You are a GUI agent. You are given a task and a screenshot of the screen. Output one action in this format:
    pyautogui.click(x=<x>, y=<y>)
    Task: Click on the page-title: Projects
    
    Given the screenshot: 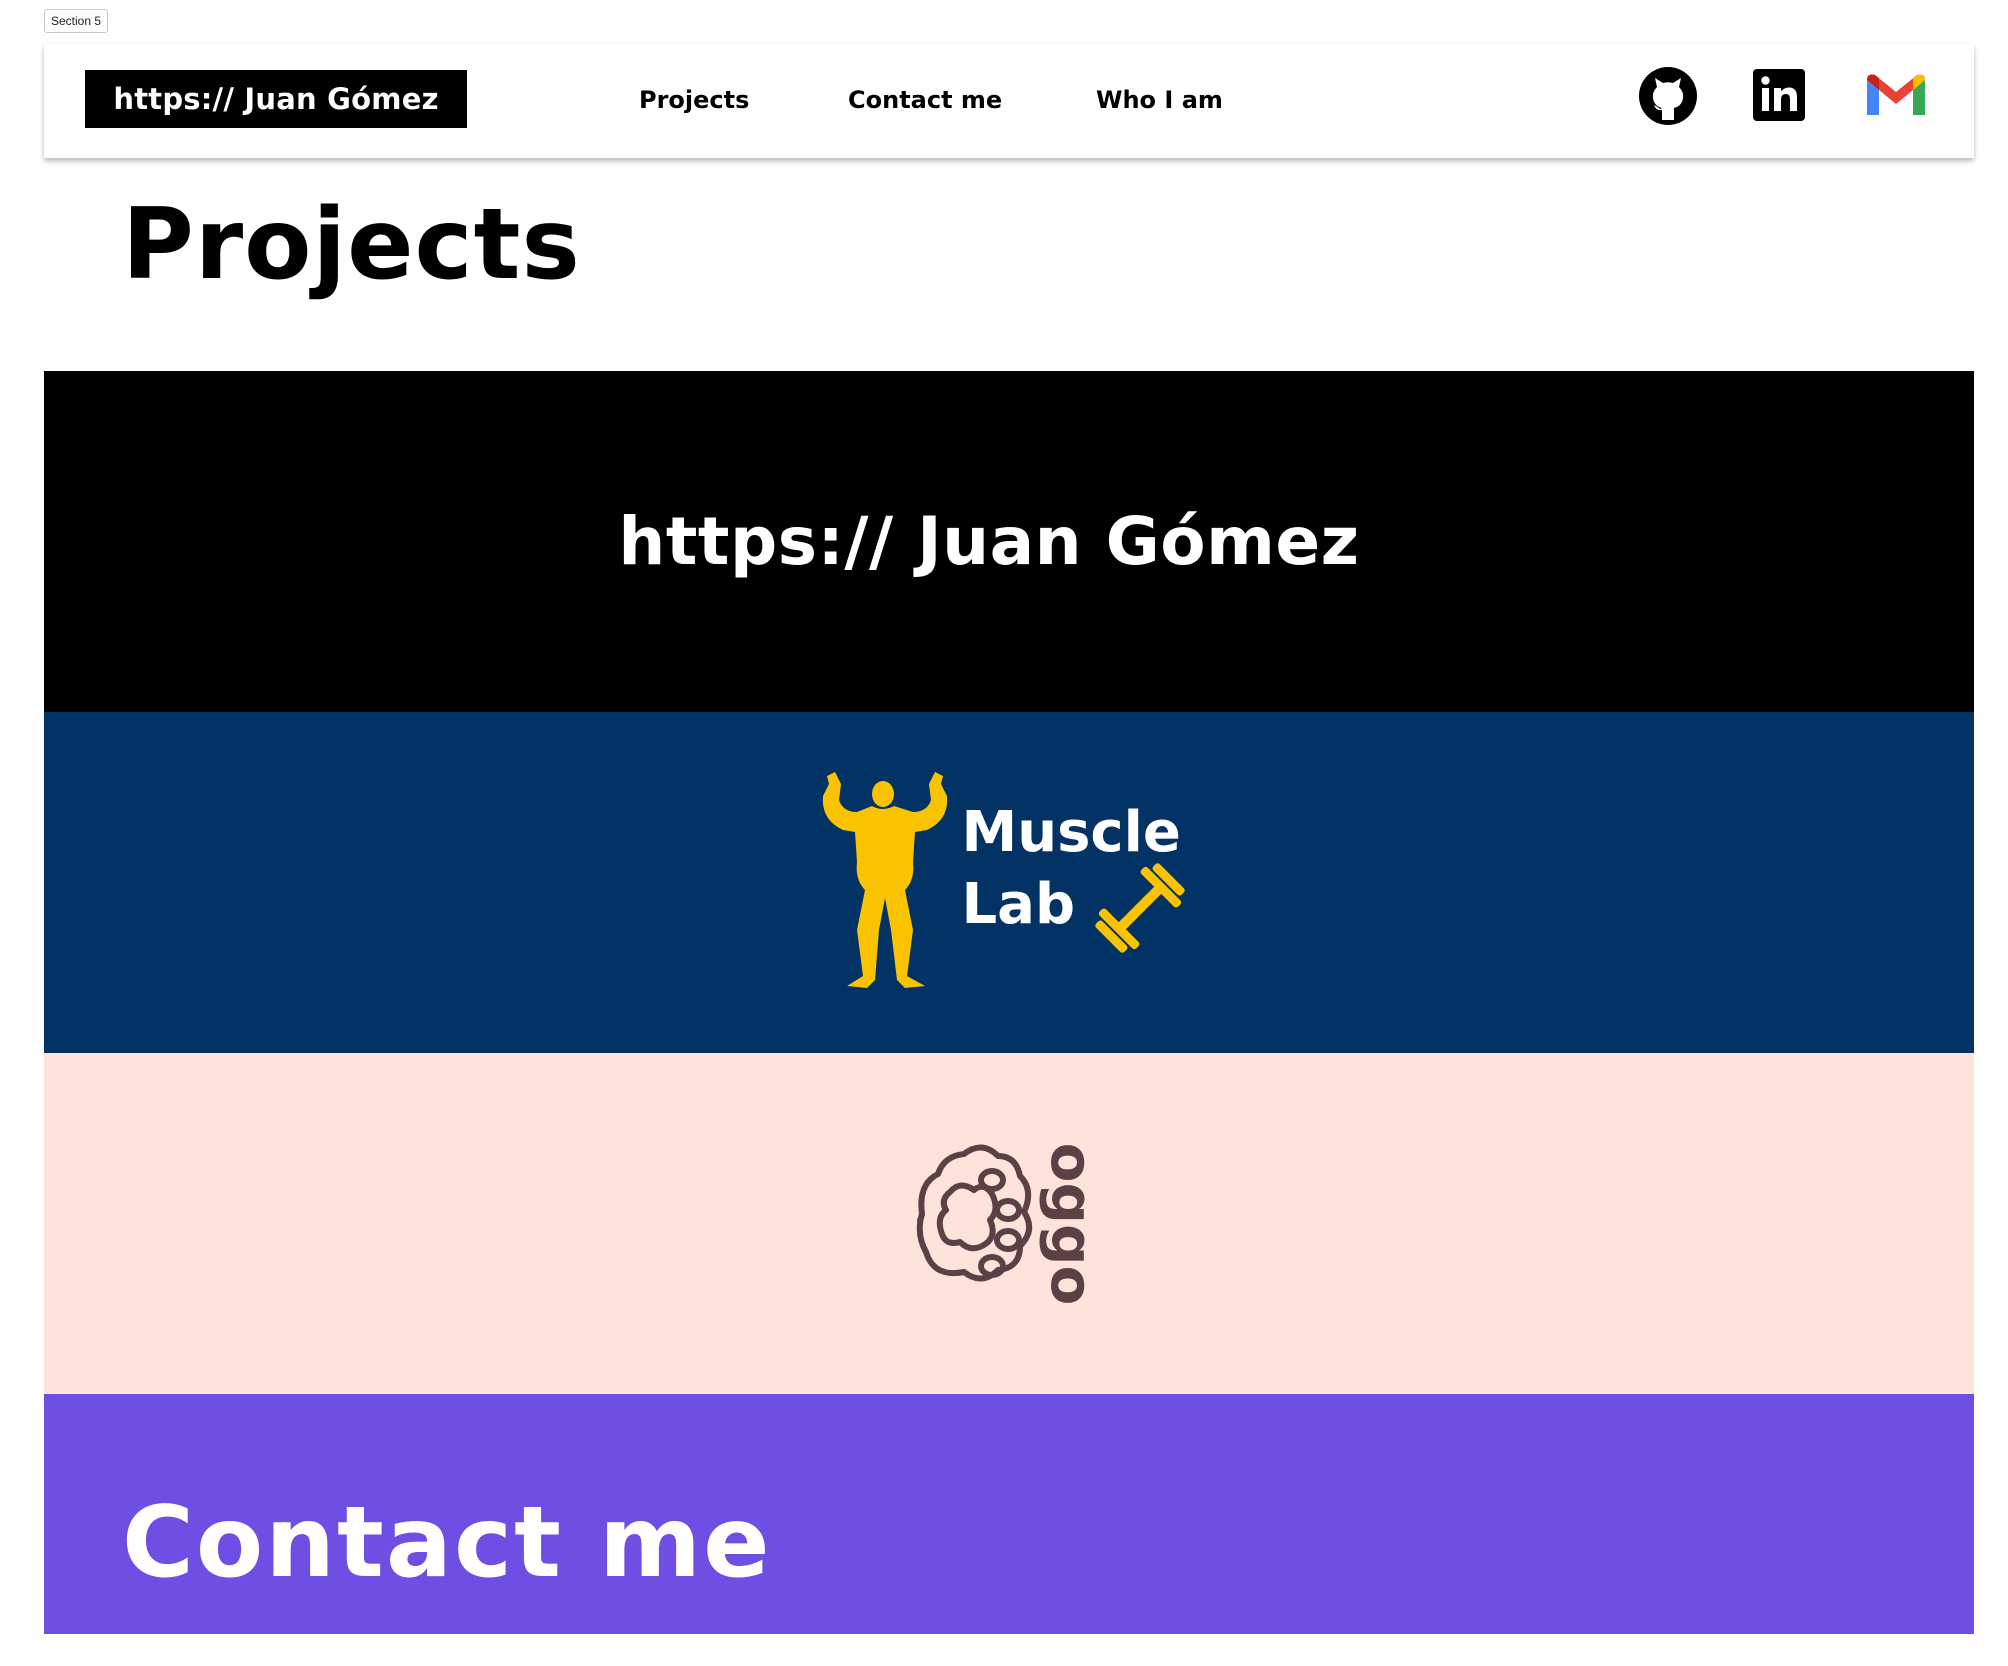 What is the action you would take?
    pyautogui.click(x=351, y=245)
    